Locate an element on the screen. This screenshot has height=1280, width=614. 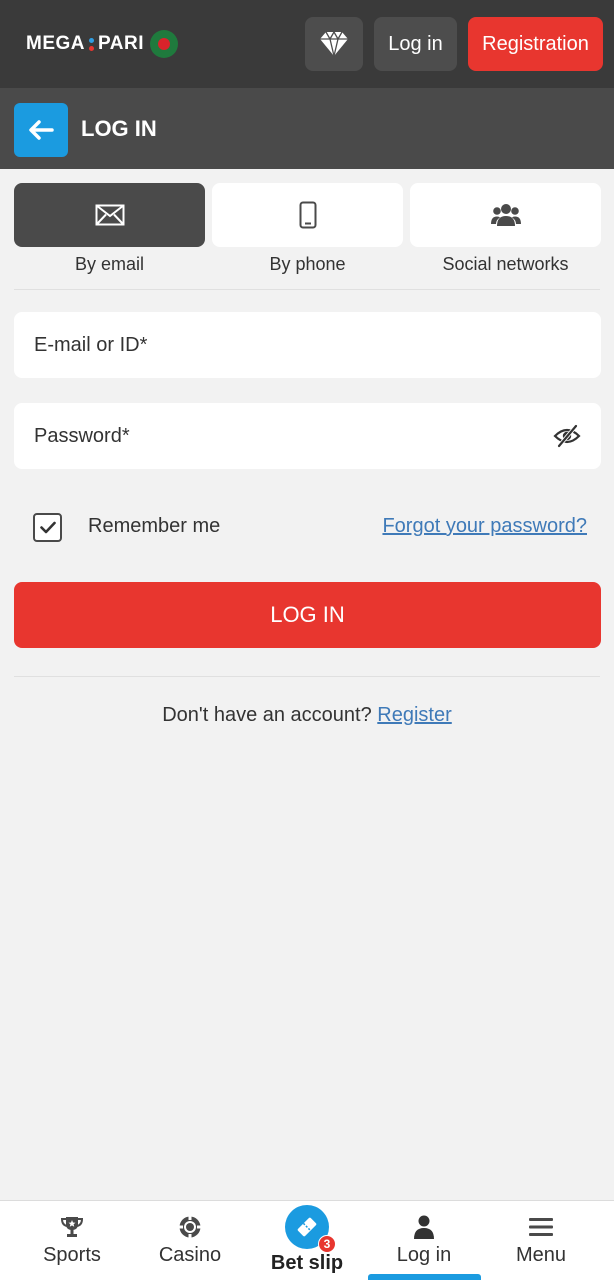
nav-sports-label: Sports is located at coordinates (72, 1255).